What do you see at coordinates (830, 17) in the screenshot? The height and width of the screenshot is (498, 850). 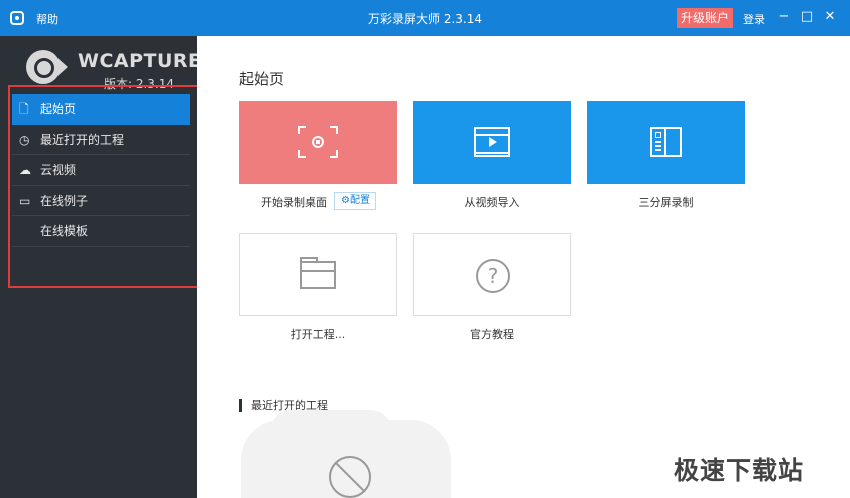 I see `close-button: ✕` at bounding box center [830, 17].